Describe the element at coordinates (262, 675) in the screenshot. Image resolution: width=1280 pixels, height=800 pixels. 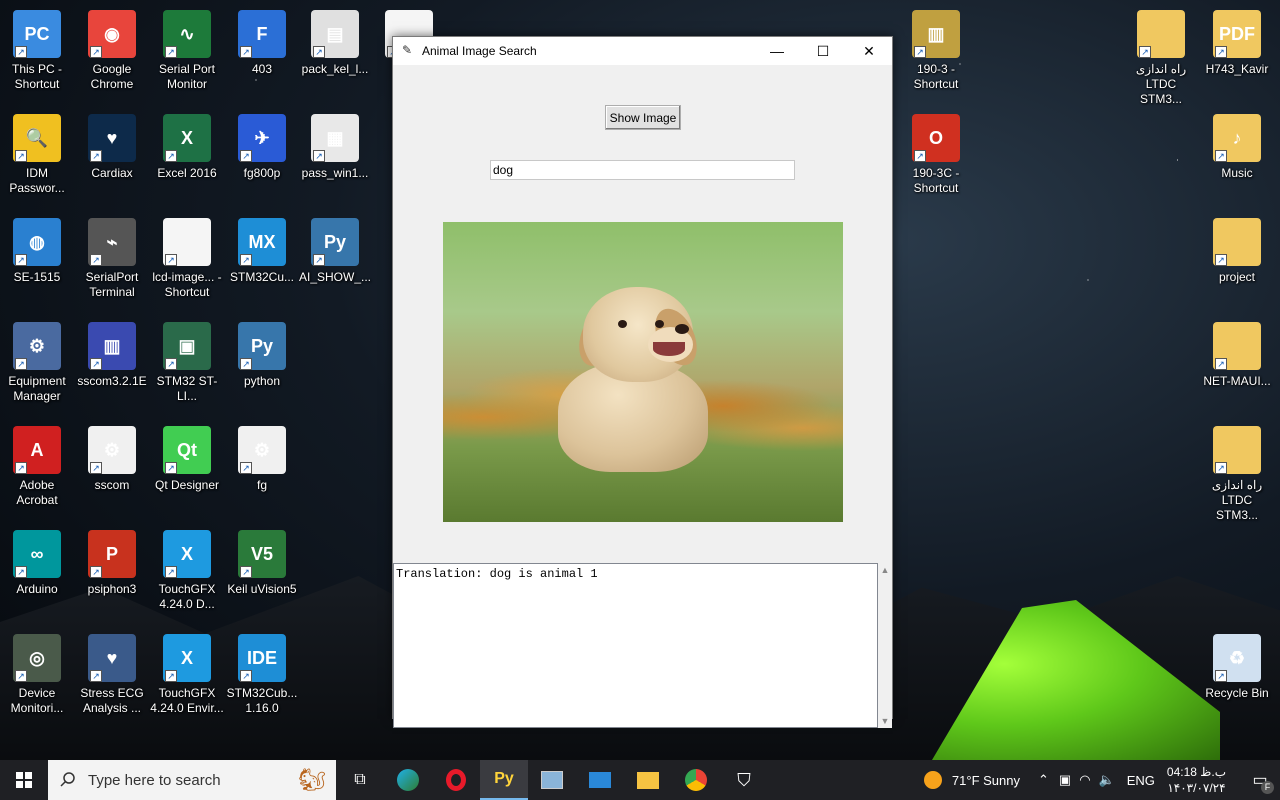
I see `desktop-icon: IDE ↗ STM32Cub... 1.16.0` at that location.